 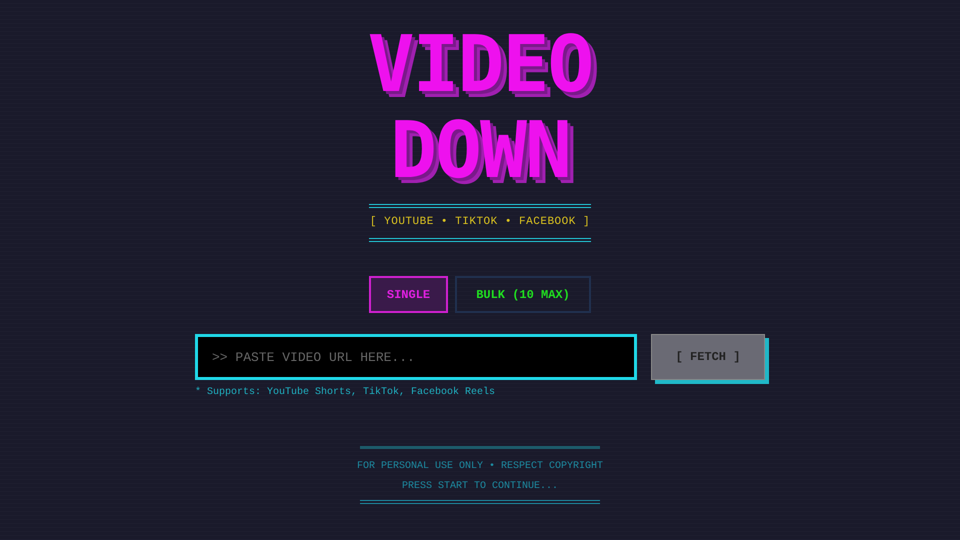 What do you see at coordinates (408, 294) in the screenshot?
I see `mode-tab: SINGLE` at bounding box center [408, 294].